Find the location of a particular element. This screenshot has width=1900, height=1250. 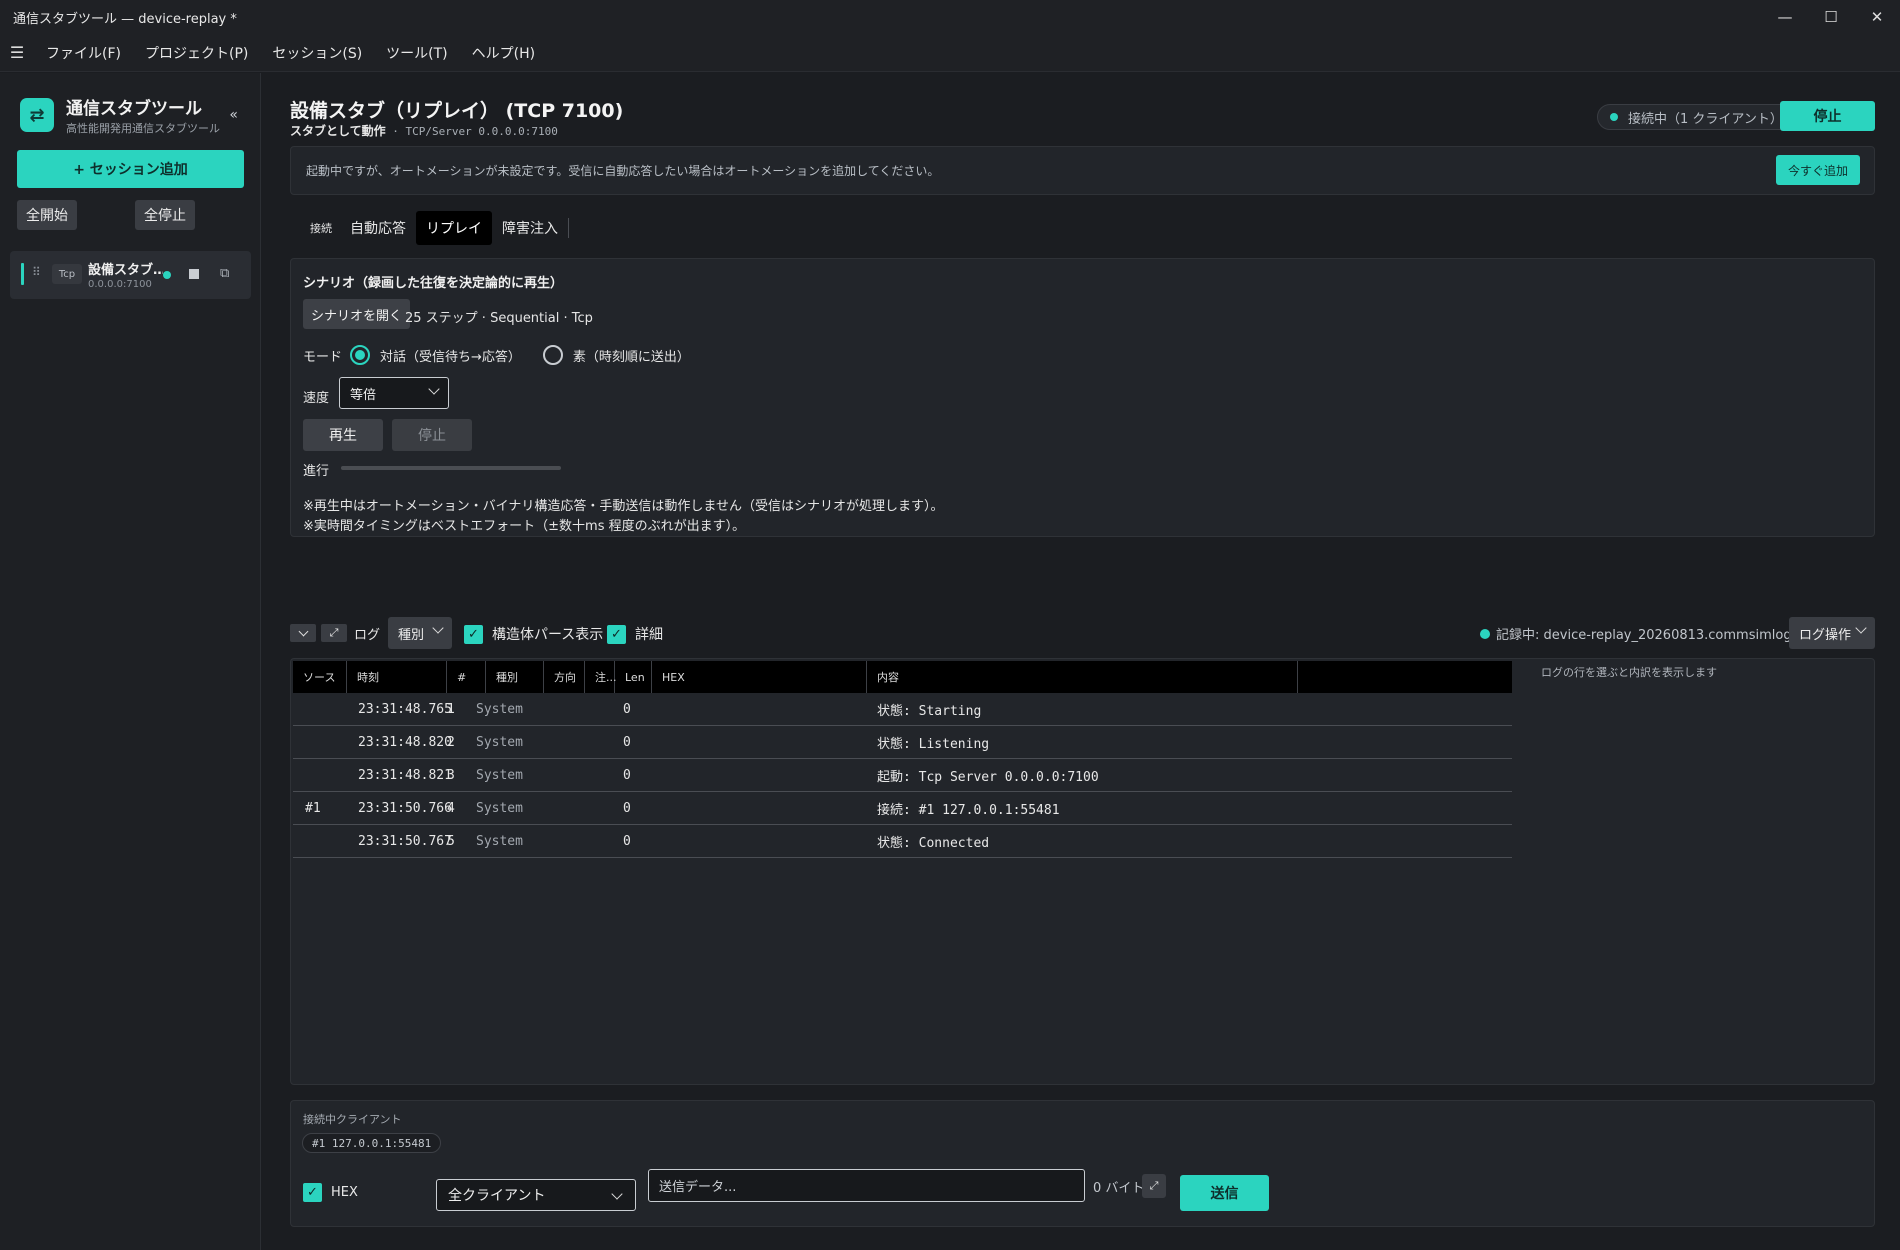

stop-all-button: 全停止 is located at coordinates (165, 215).